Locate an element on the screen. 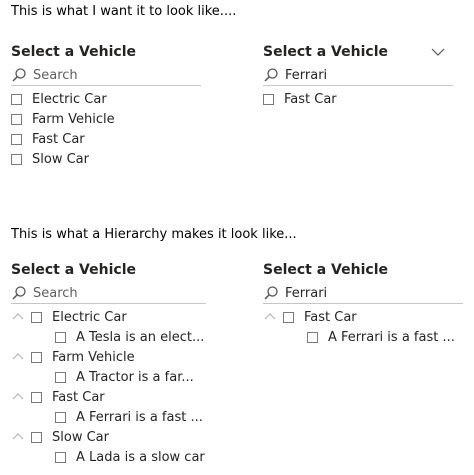 The height and width of the screenshot is (475, 474). slicer-desired-filtered: Select a Vehicle Ferrari Fast Car is located at coordinates (358, 75).